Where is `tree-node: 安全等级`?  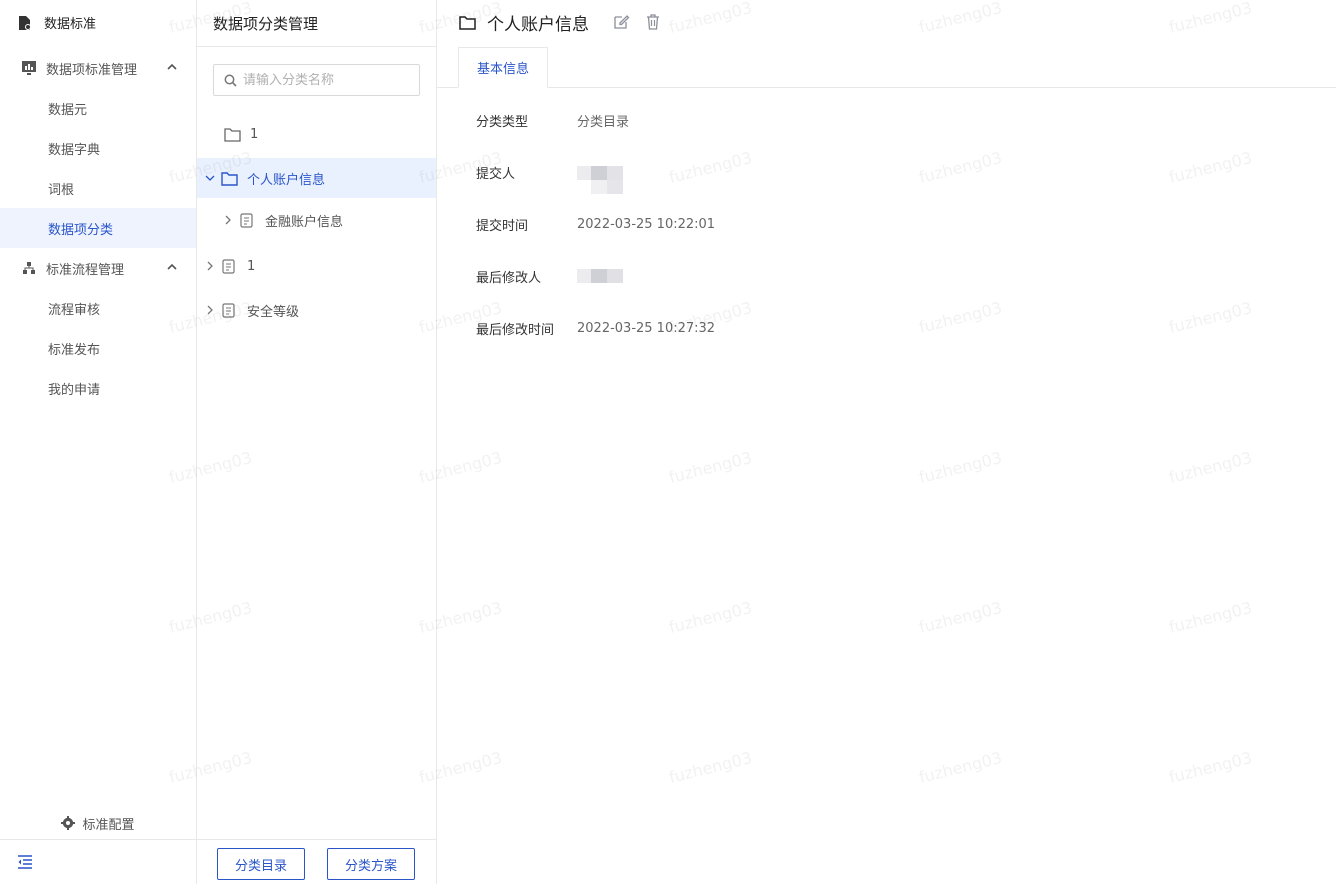 tree-node: 安全等级 is located at coordinates (316, 310).